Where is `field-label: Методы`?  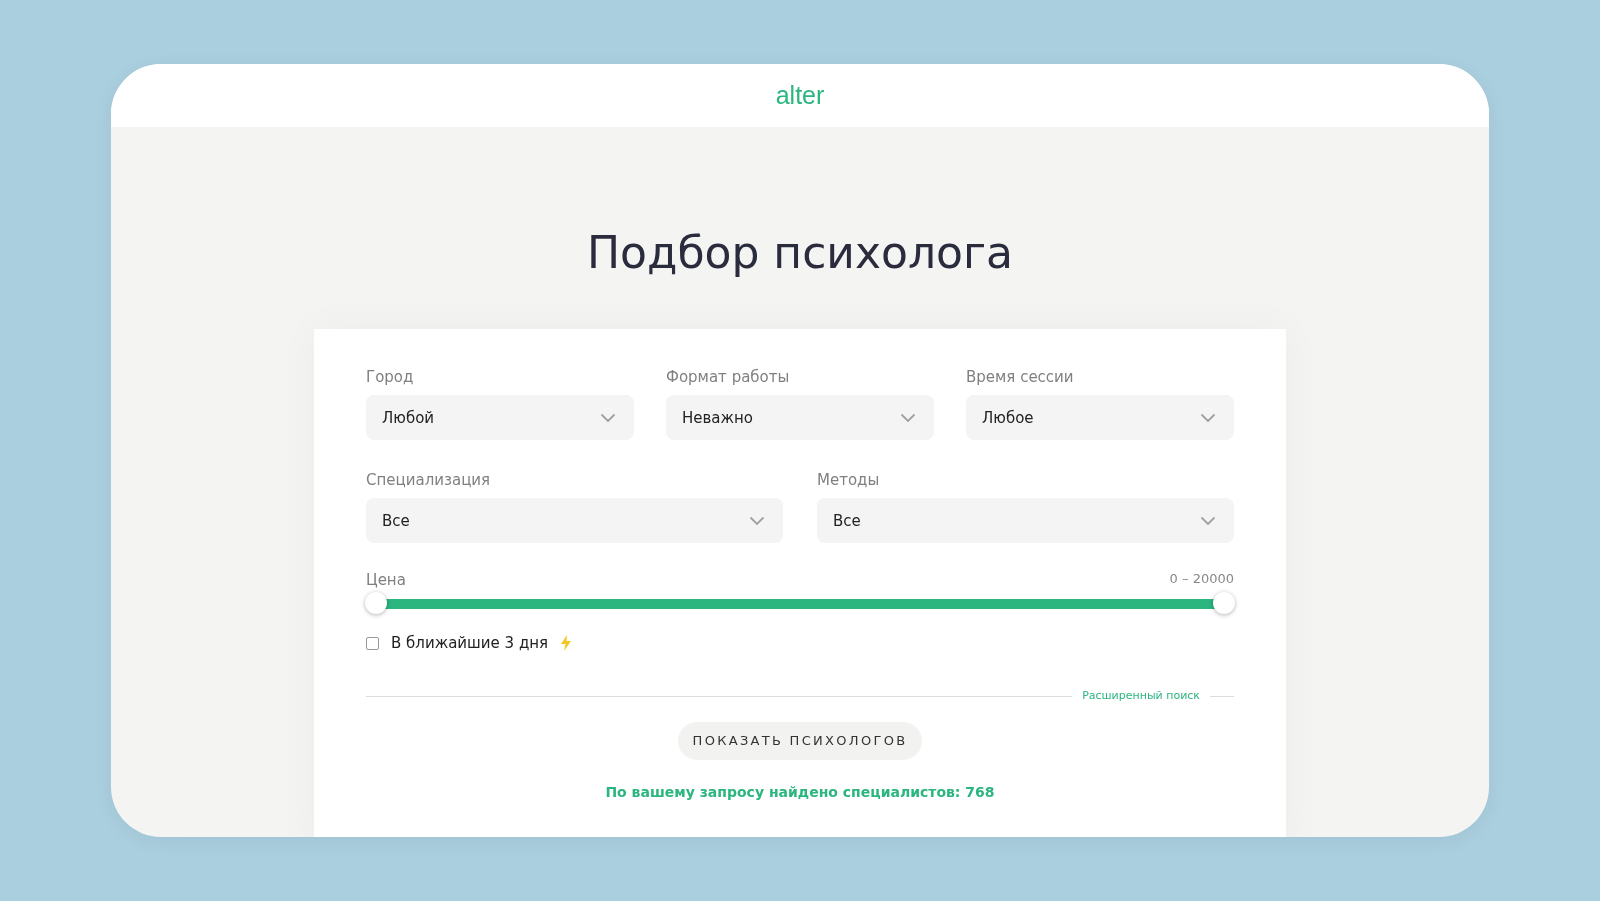
field-label: Методы is located at coordinates (848, 480).